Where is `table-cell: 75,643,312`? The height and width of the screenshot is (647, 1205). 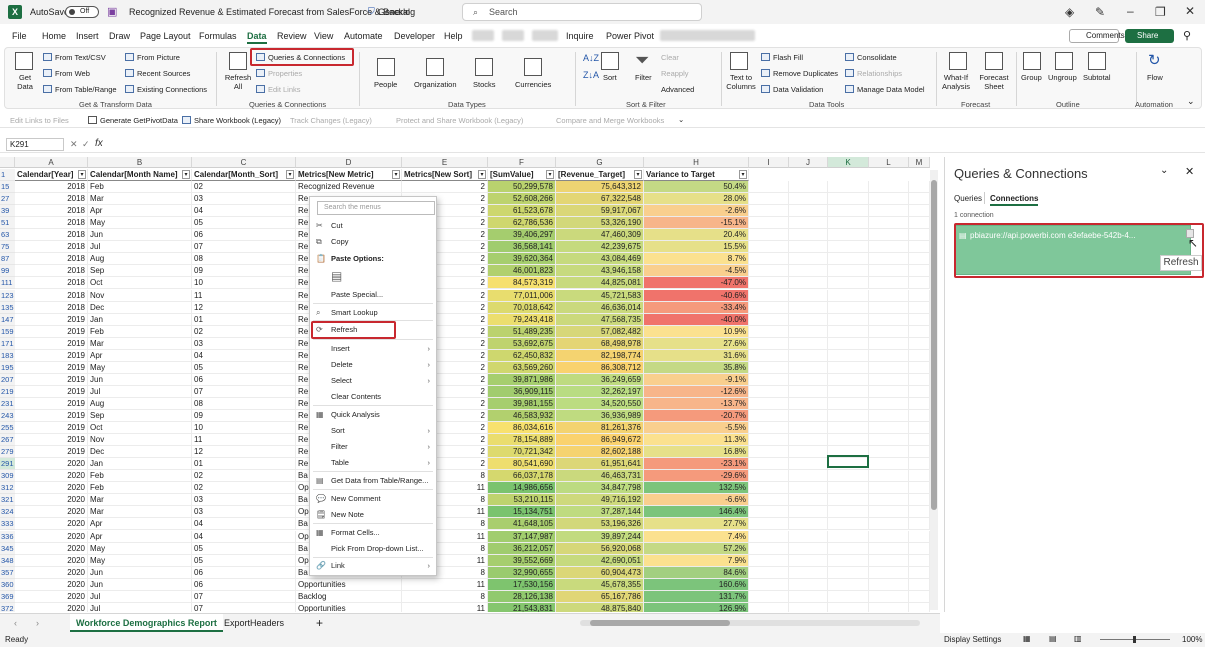
table-cell: 75,643,312 is located at coordinates (600, 187).